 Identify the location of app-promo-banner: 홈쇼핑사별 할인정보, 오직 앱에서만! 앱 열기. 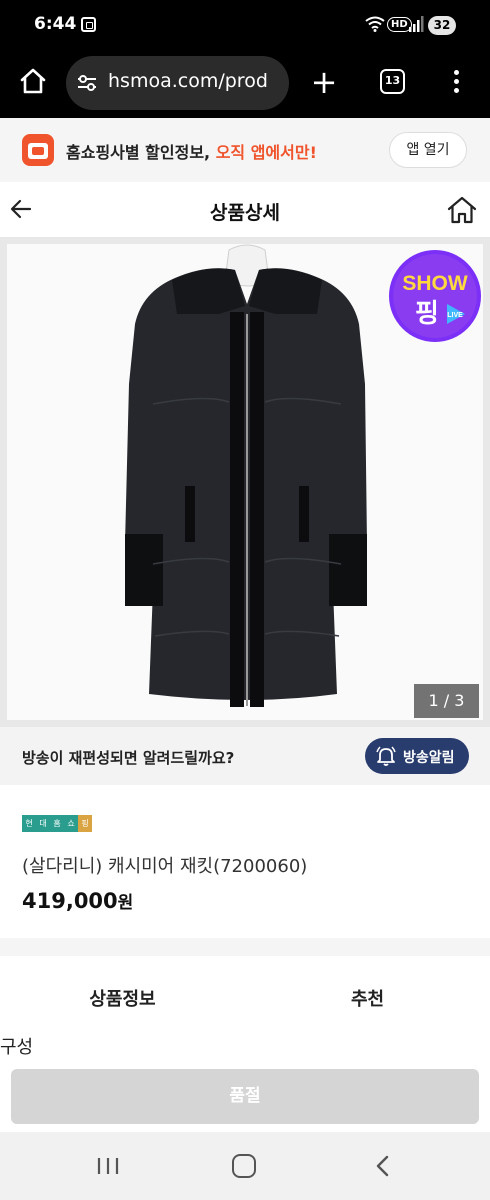
(245, 150).